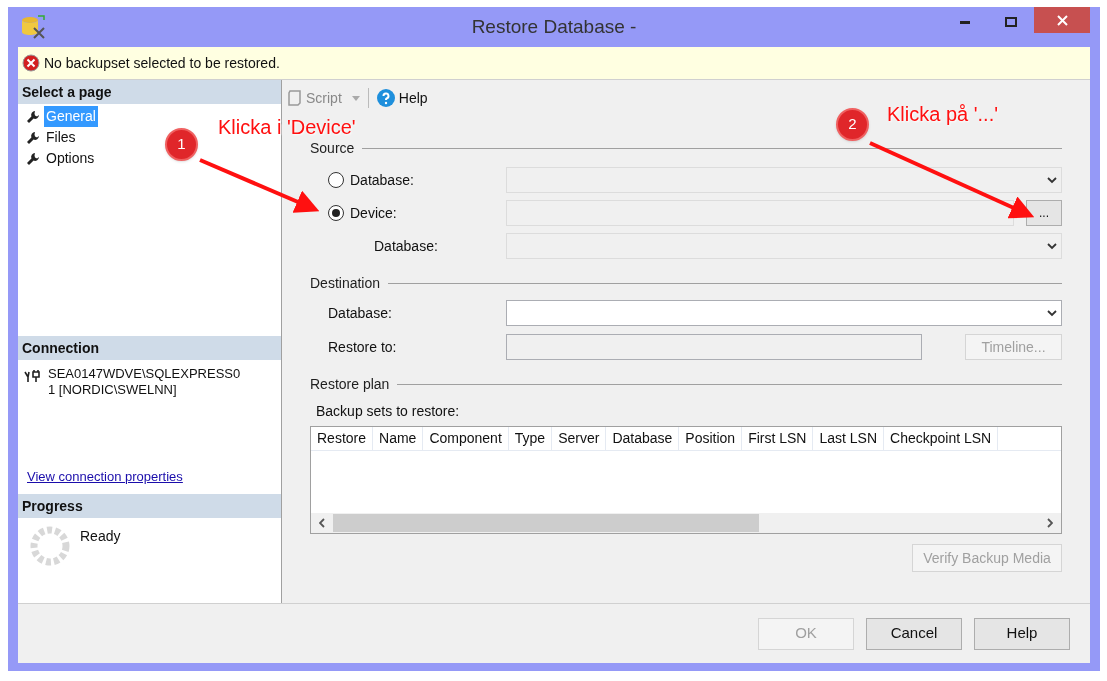 Image resolution: width=1107 pixels, height=681 pixels. What do you see at coordinates (643, 438) in the screenshot?
I see `column-header: Database` at bounding box center [643, 438].